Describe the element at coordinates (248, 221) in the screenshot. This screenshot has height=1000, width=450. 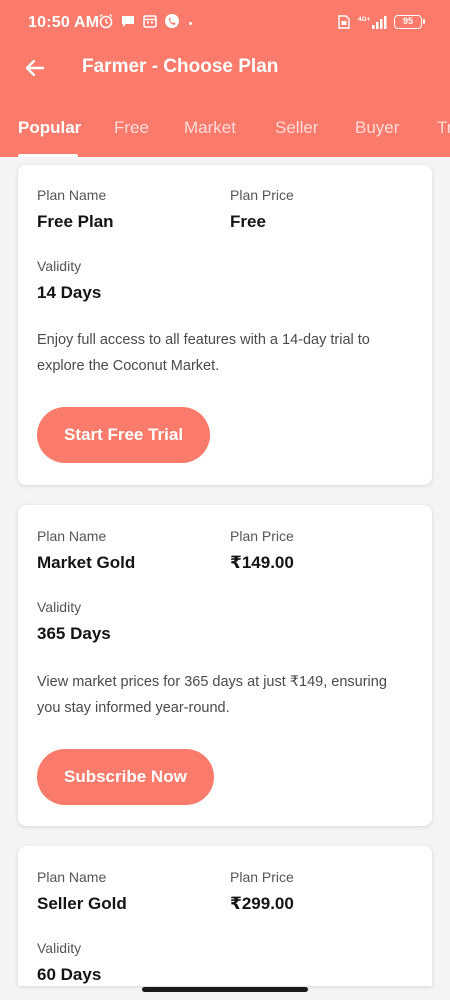
I see `plan-price: Free` at that location.